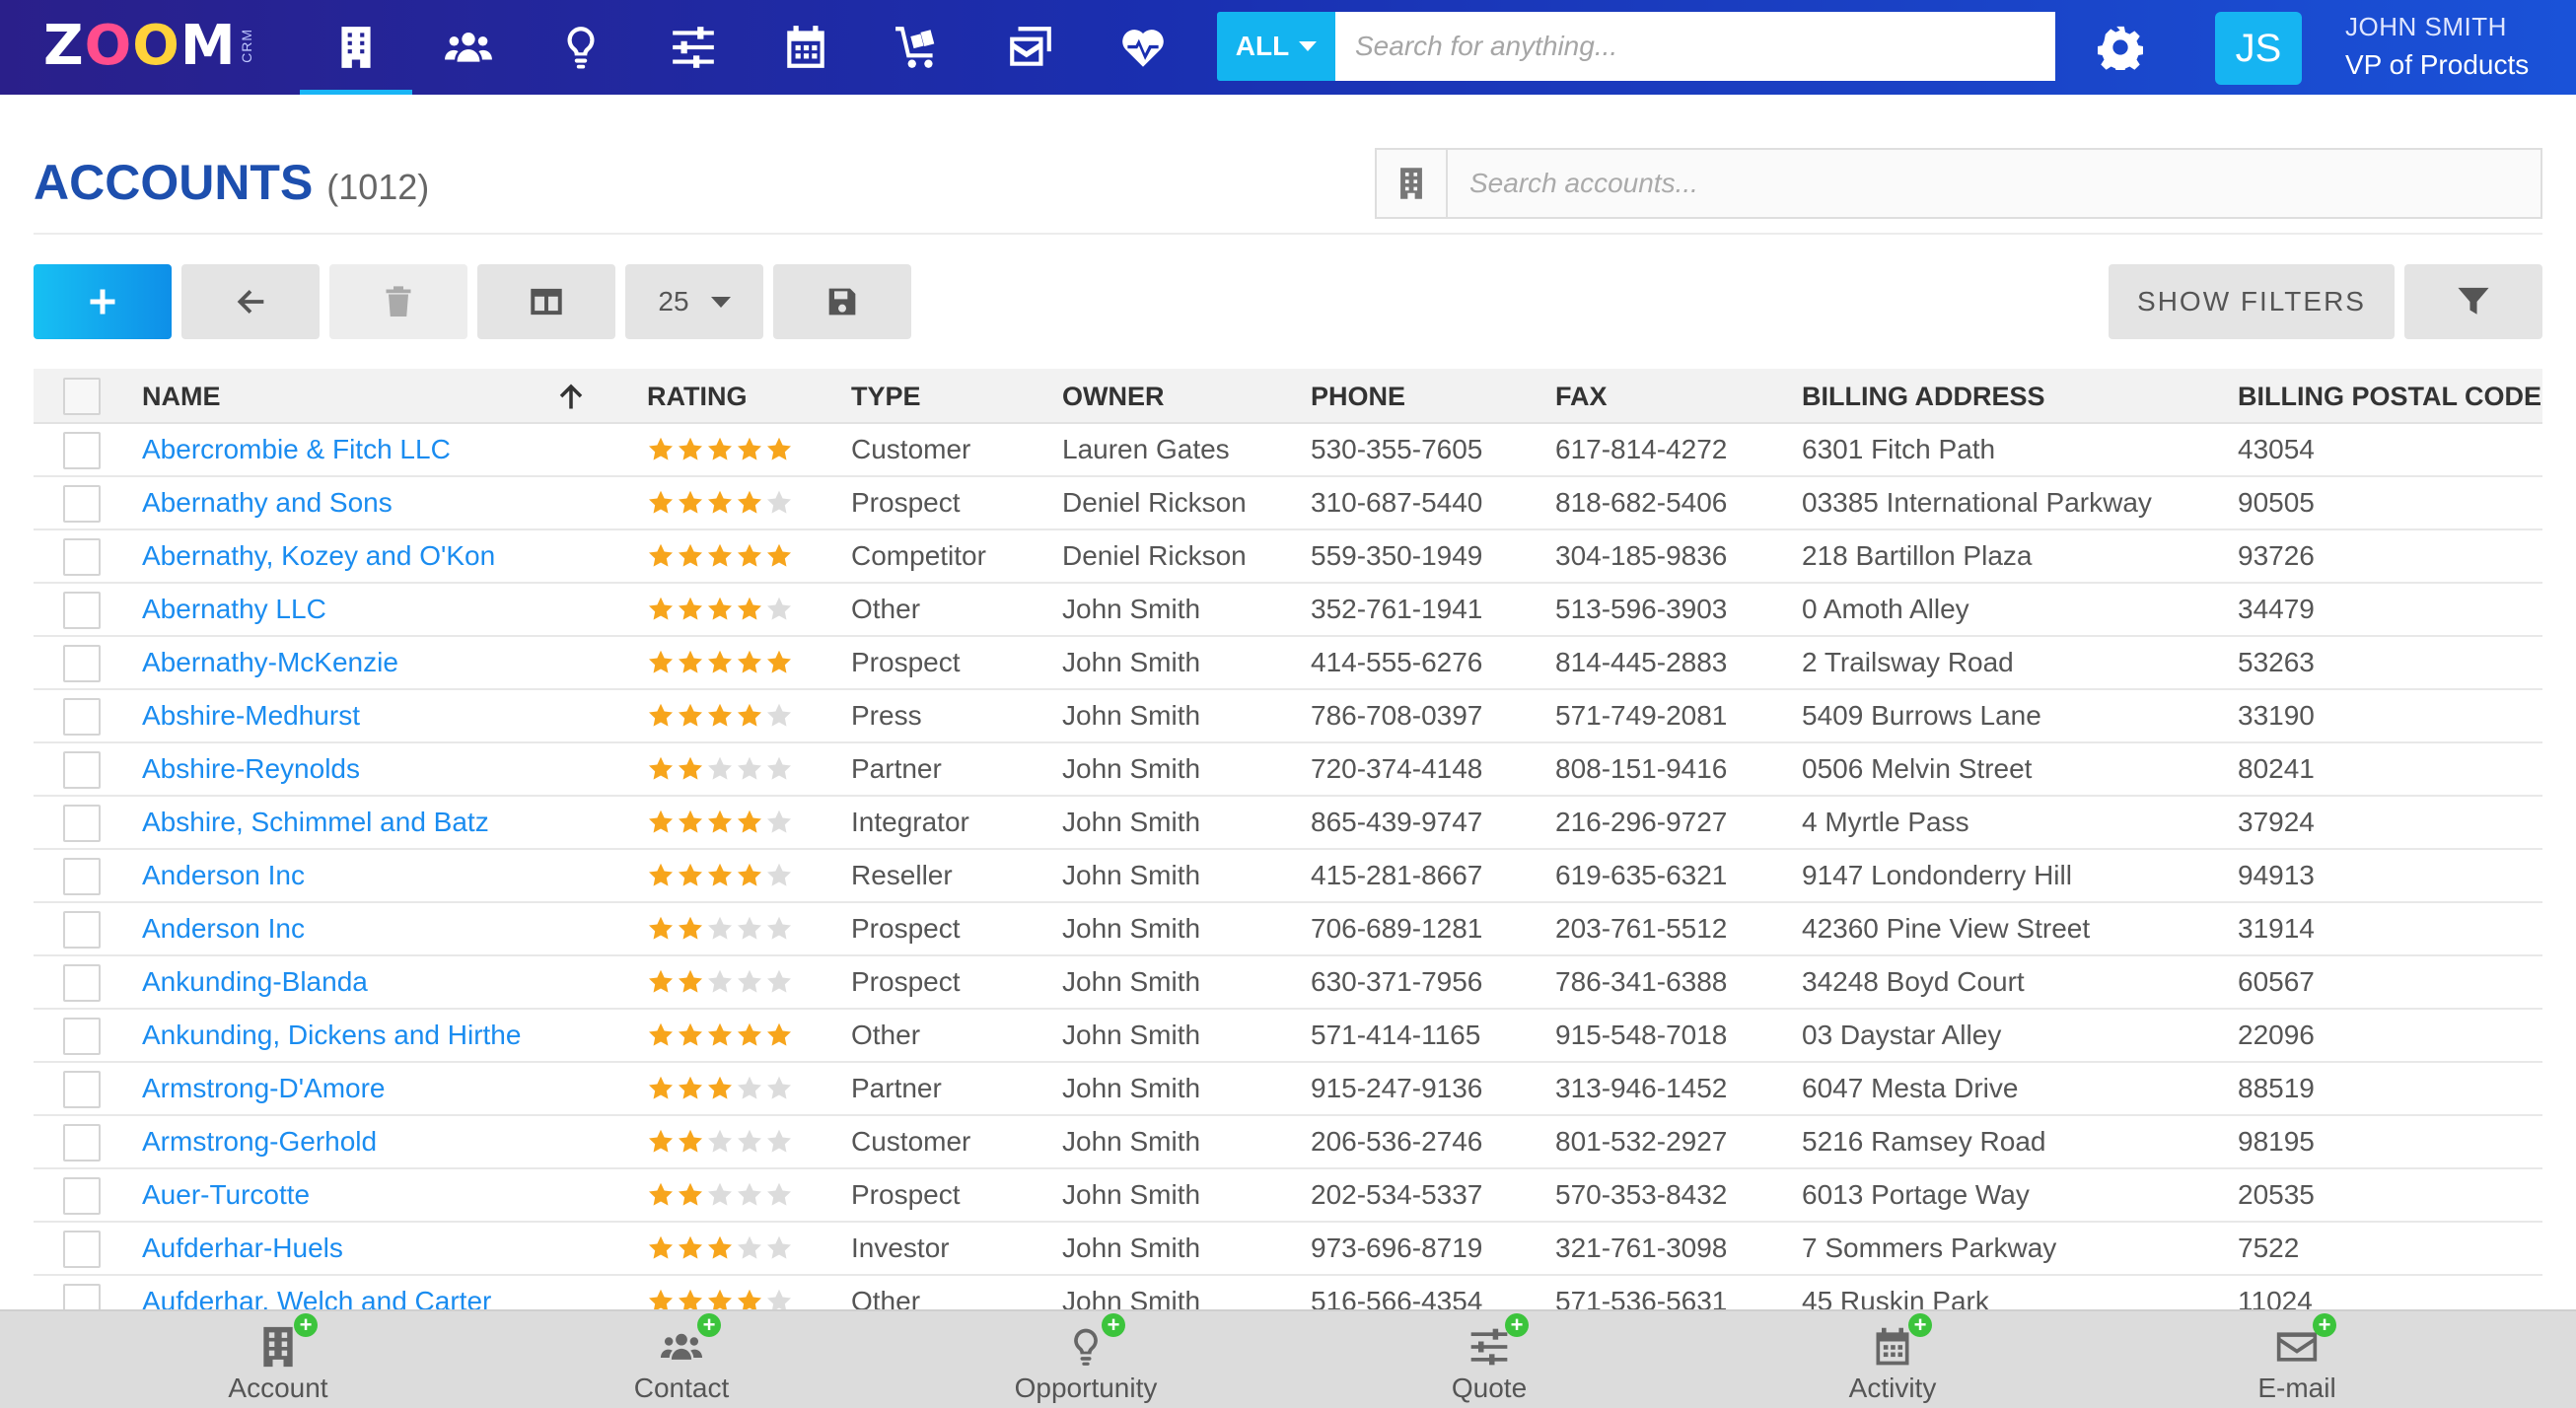 This screenshot has height=1408, width=2576. I want to click on column-header-fax: FAX, so click(1581, 396).